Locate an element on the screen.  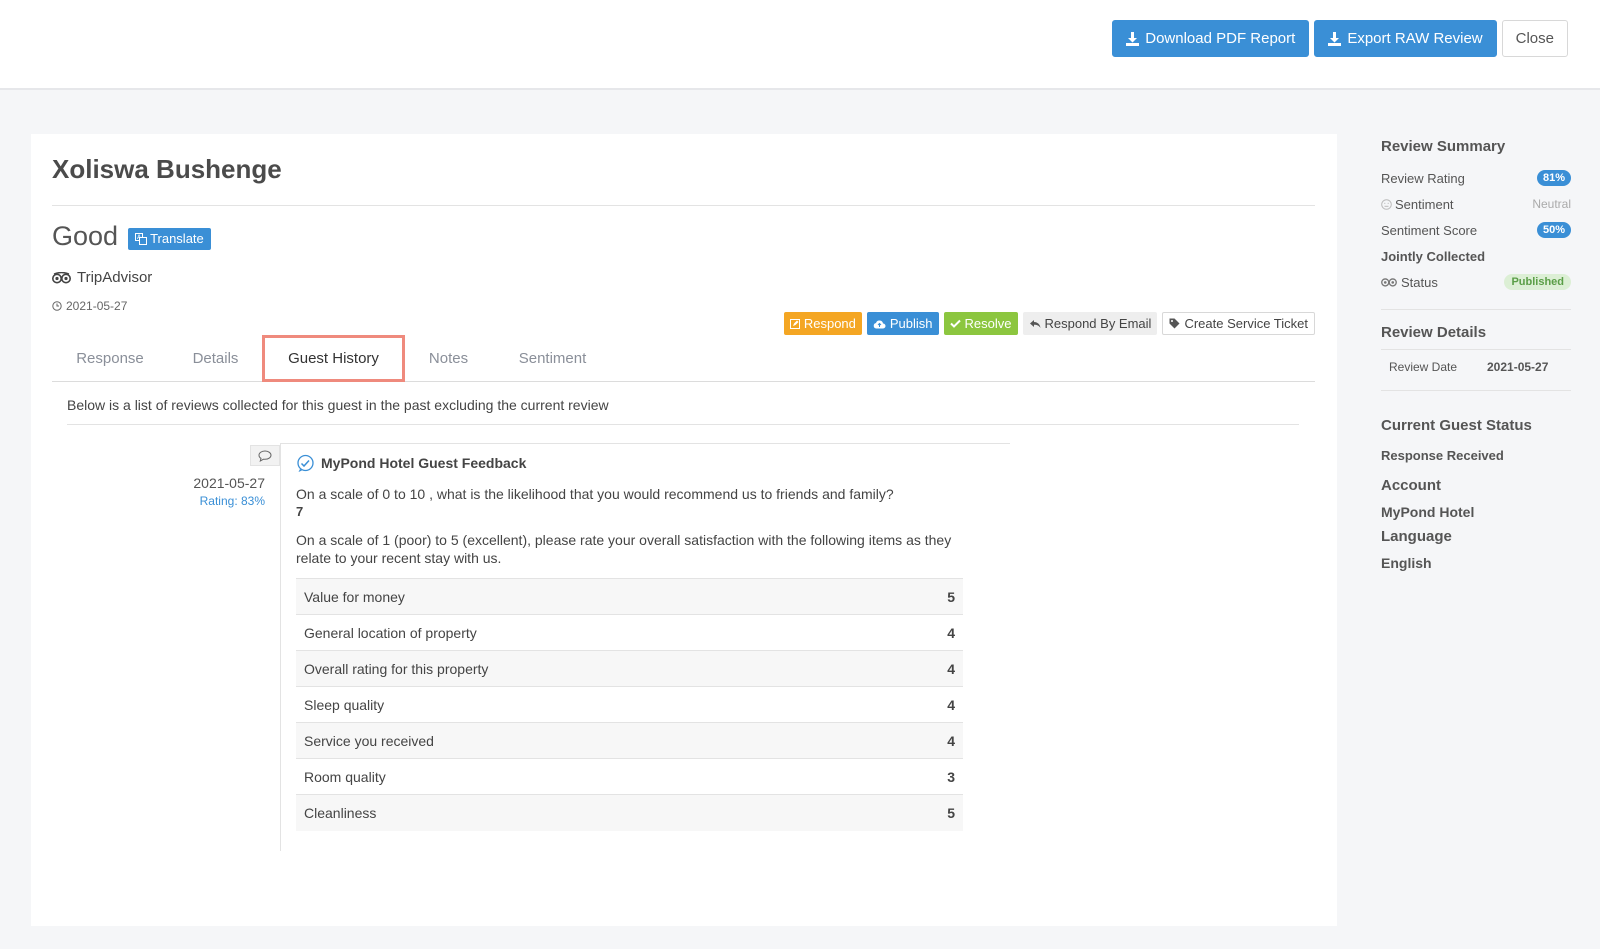
rating-item-label: Value for money is located at coordinates (599, 596).